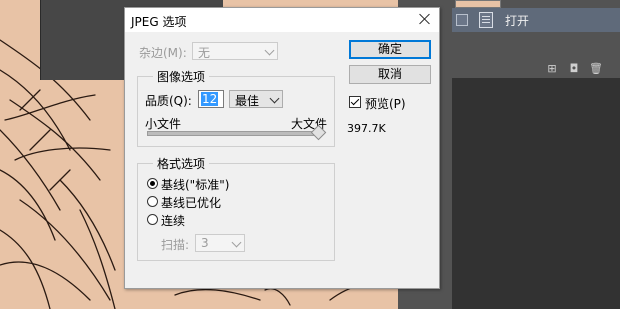 The image size is (620, 309). What do you see at coordinates (478, 4) in the screenshot?
I see `layer-thumbnail` at bounding box center [478, 4].